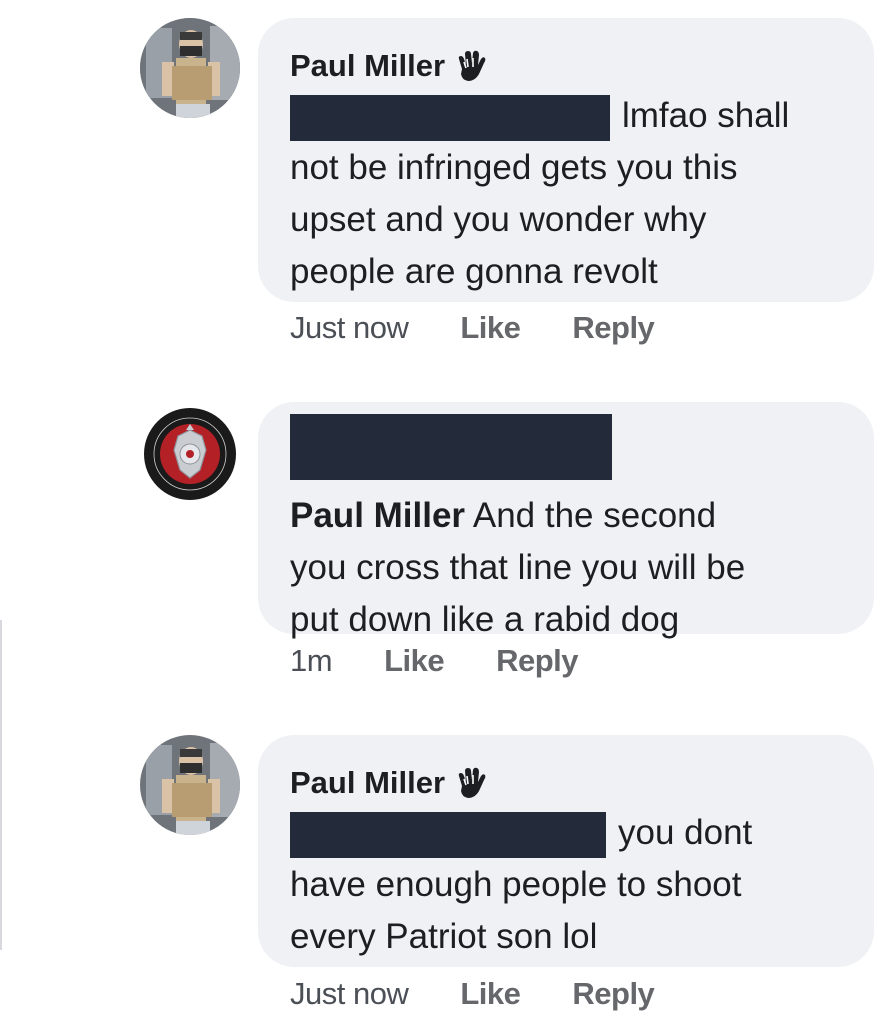 The width and height of the screenshot is (896, 1024). Describe the element at coordinates (1, 785) in the screenshot. I see `page-edge-divider` at that location.